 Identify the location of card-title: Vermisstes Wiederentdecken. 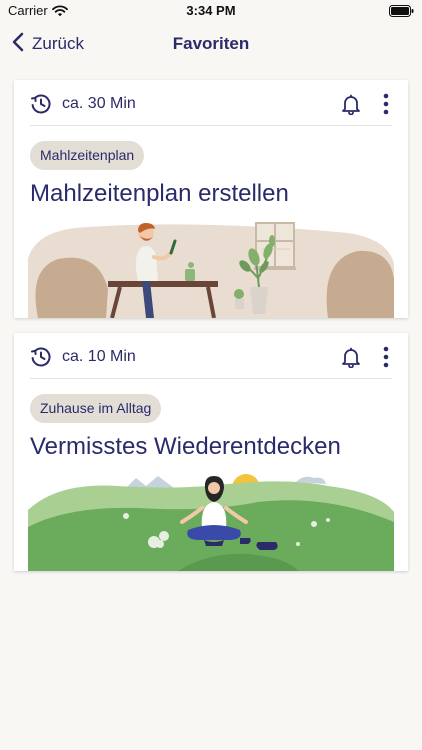
(185, 446).